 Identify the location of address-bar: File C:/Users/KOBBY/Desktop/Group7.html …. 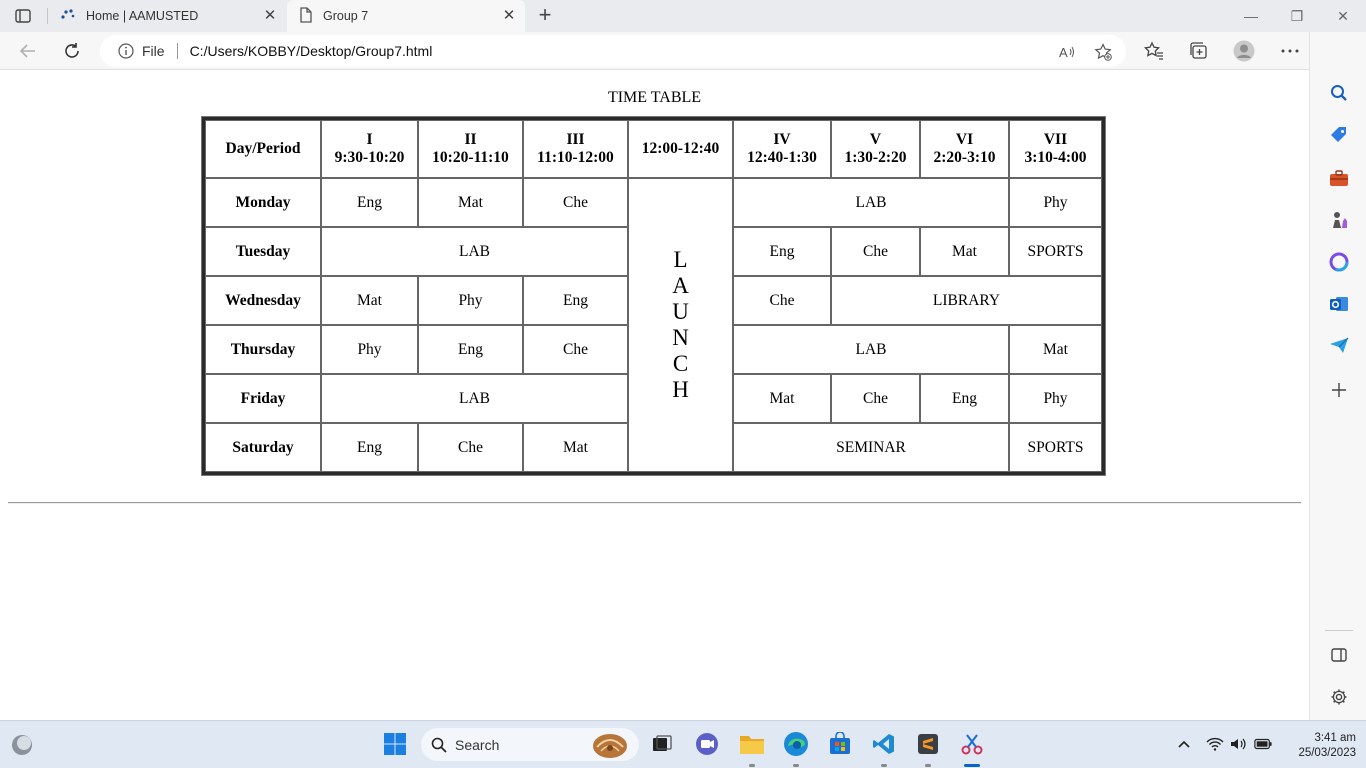
(613, 51).